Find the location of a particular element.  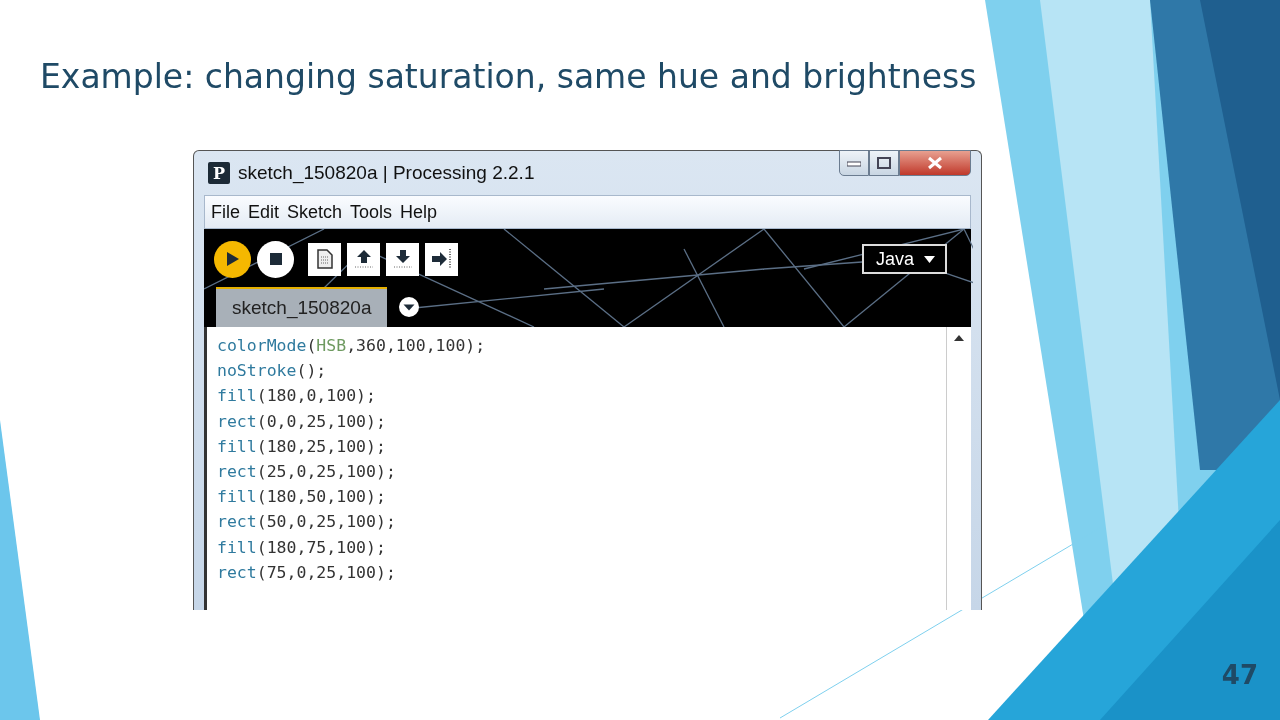

export-icon is located at coordinates (441, 259).